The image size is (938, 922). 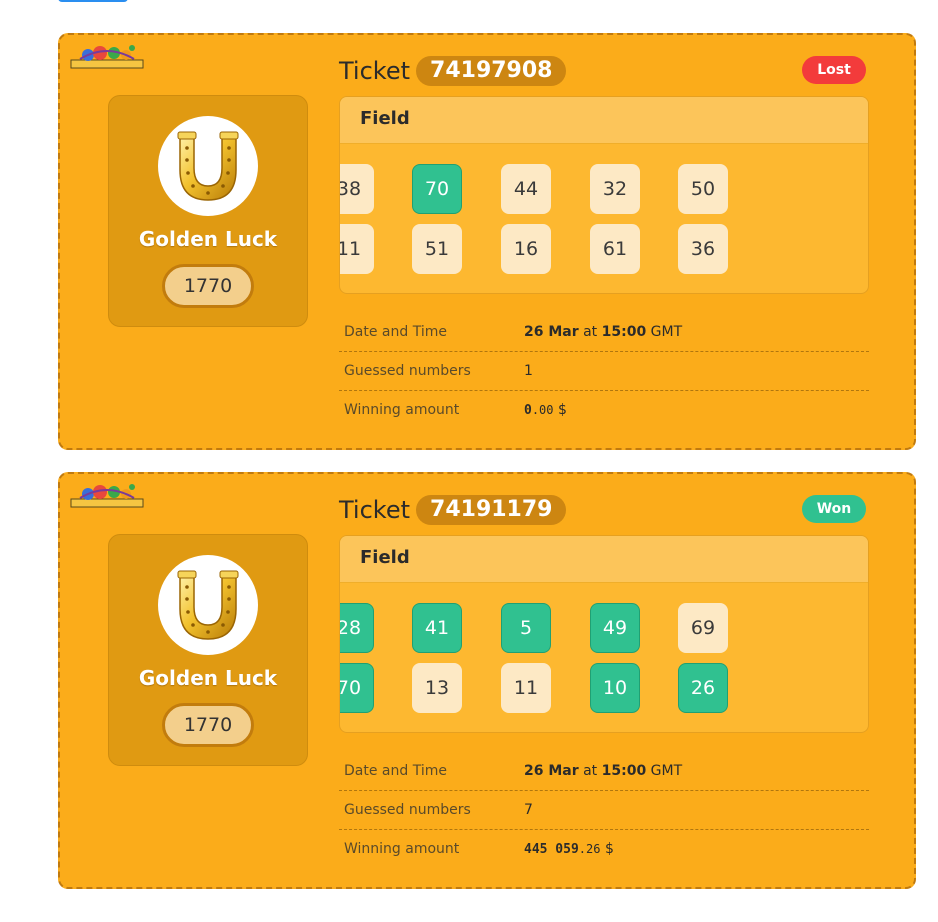 What do you see at coordinates (615, 189) in the screenshot?
I see `field-number: 32` at bounding box center [615, 189].